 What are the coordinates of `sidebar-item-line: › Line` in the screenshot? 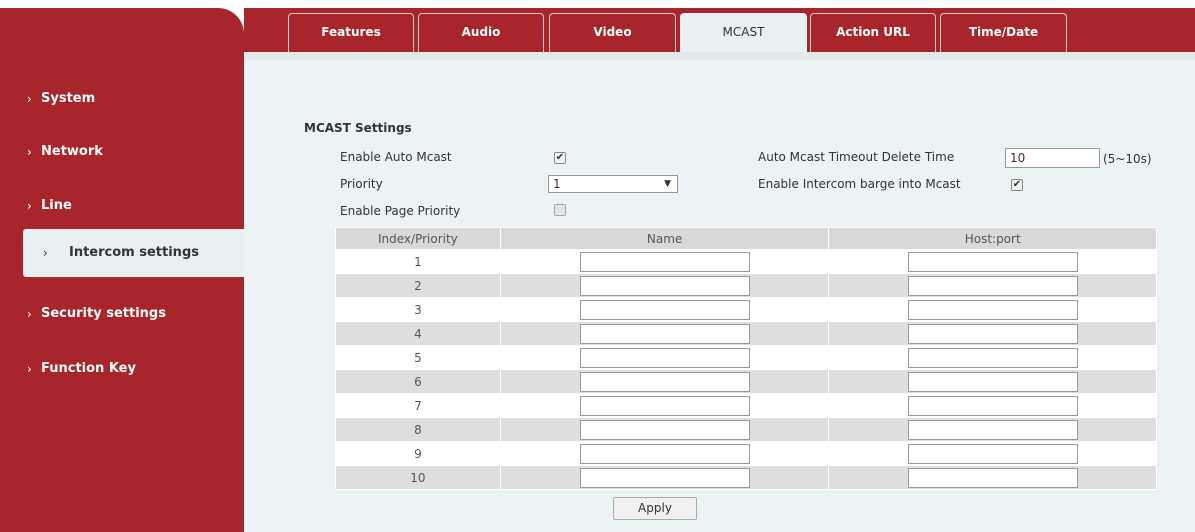 It's located at (122, 206).